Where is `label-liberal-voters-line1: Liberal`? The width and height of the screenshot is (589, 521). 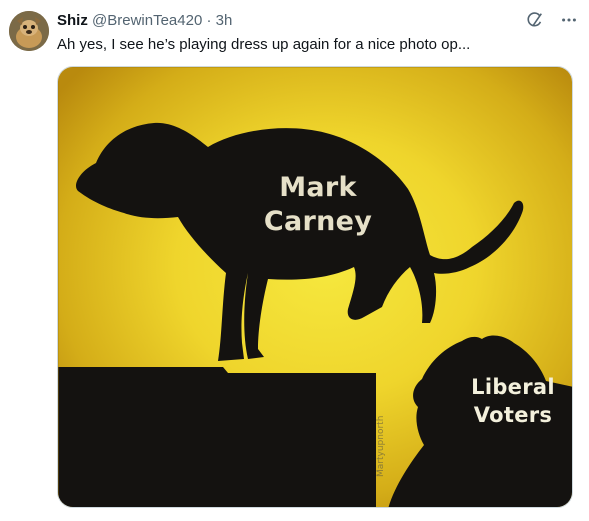 label-liberal-voters-line1: Liberal is located at coordinates (513, 387).